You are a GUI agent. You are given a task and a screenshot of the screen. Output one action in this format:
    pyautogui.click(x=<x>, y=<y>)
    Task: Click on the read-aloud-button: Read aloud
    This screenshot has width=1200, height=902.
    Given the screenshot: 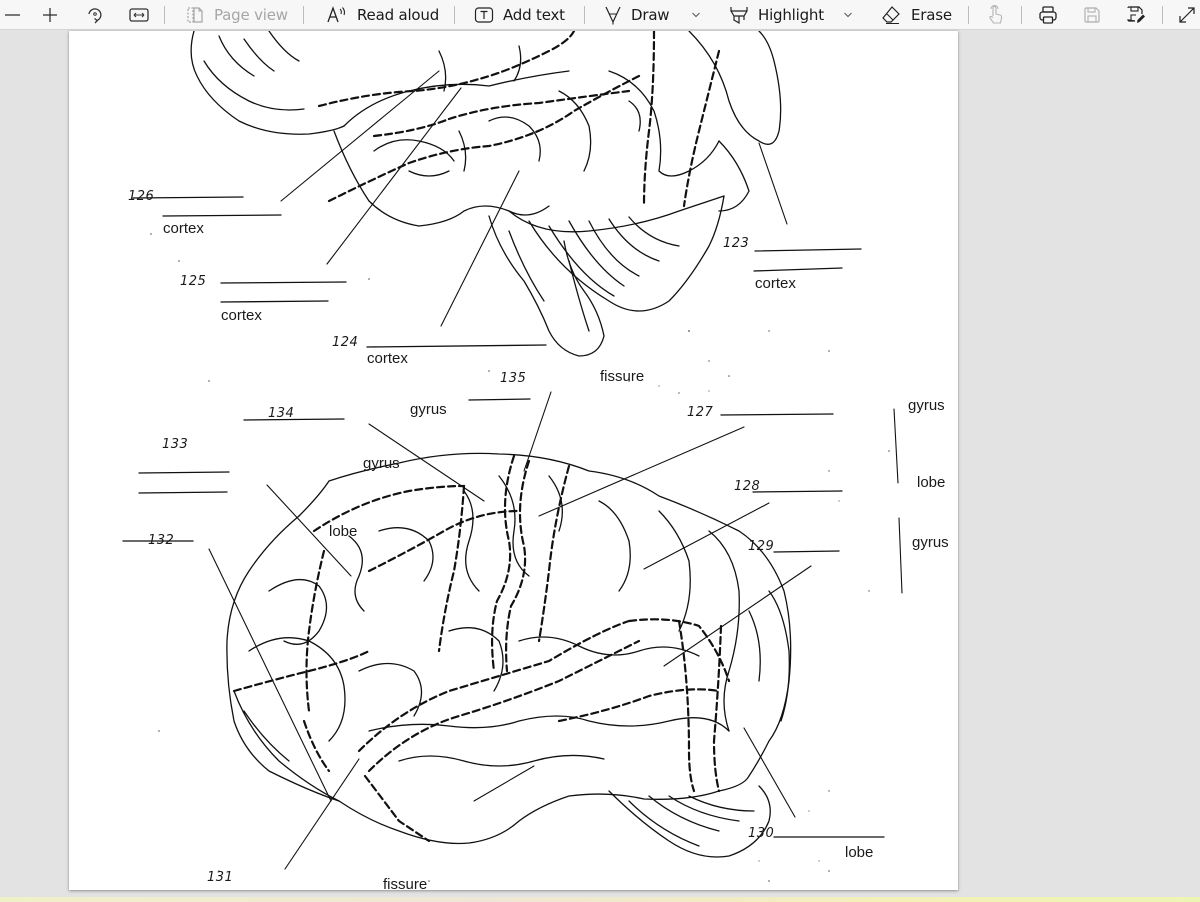 What is the action you would take?
    pyautogui.click(x=382, y=15)
    